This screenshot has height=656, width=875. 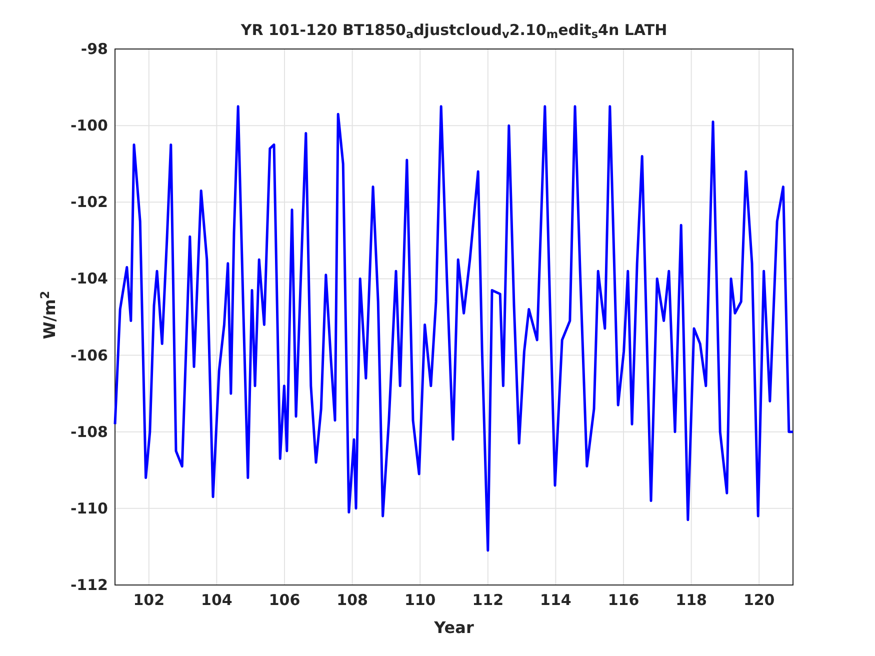 What do you see at coordinates (352, 600) in the screenshot?
I see `tick-label: 108` at bounding box center [352, 600].